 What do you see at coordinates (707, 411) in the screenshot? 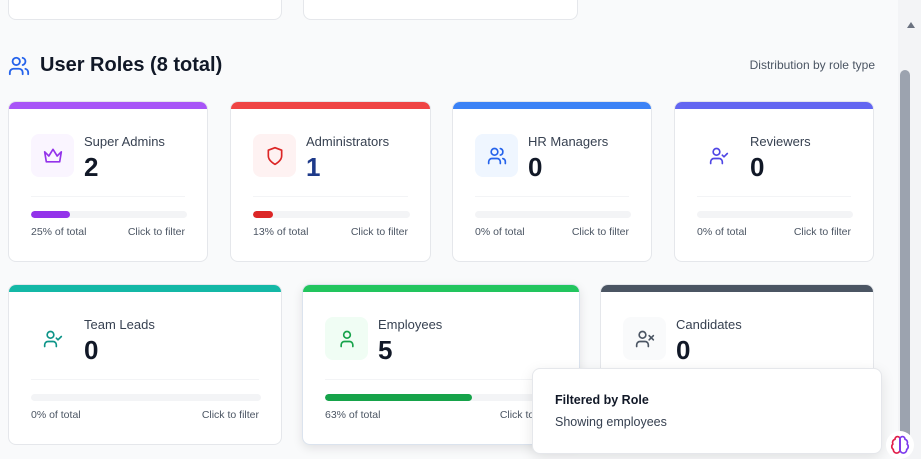
I see `toast-notification: Filtered by Role Showing employees` at bounding box center [707, 411].